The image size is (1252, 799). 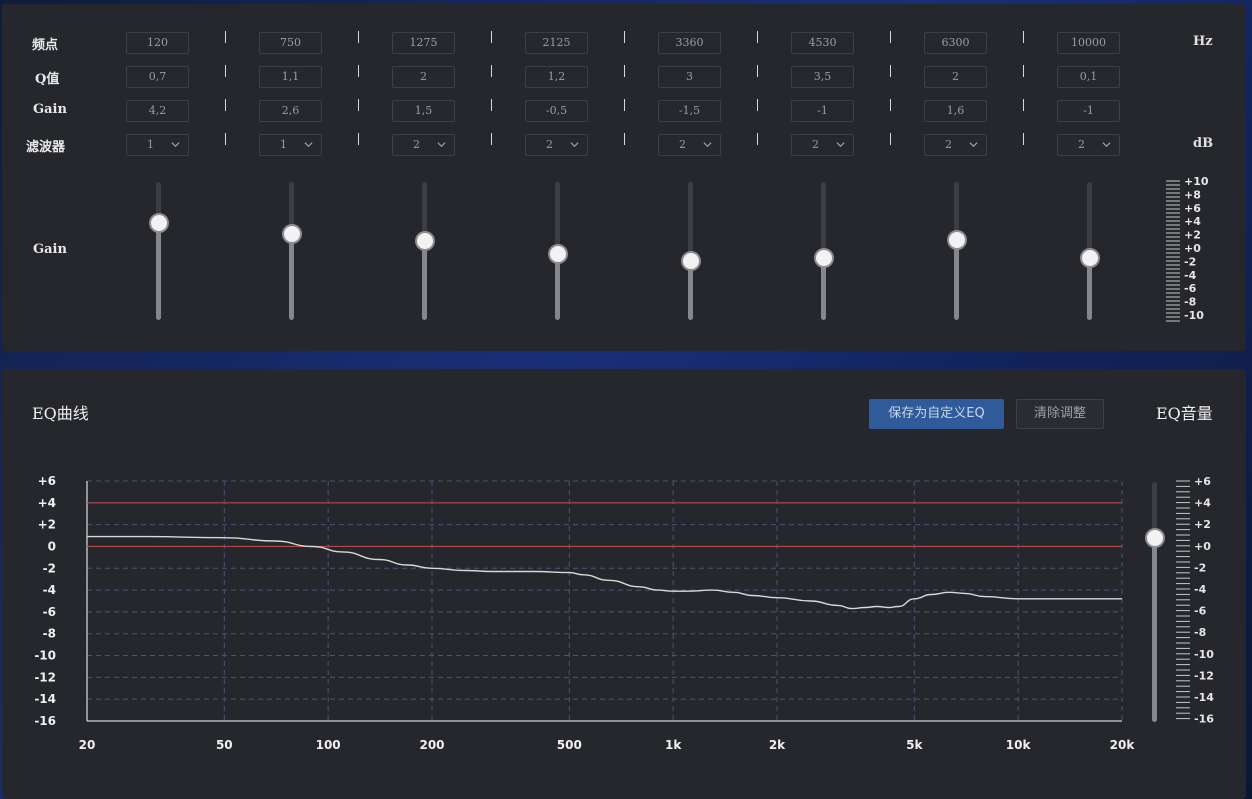 I want to click on band-1-gain-input: 4,2, so click(x=157, y=111).